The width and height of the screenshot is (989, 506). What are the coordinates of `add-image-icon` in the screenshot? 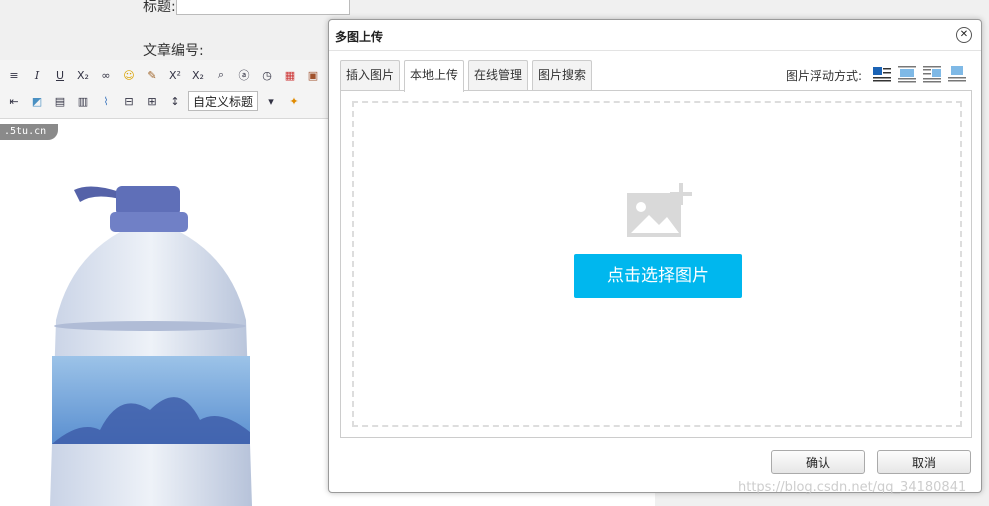 It's located at (659, 210).